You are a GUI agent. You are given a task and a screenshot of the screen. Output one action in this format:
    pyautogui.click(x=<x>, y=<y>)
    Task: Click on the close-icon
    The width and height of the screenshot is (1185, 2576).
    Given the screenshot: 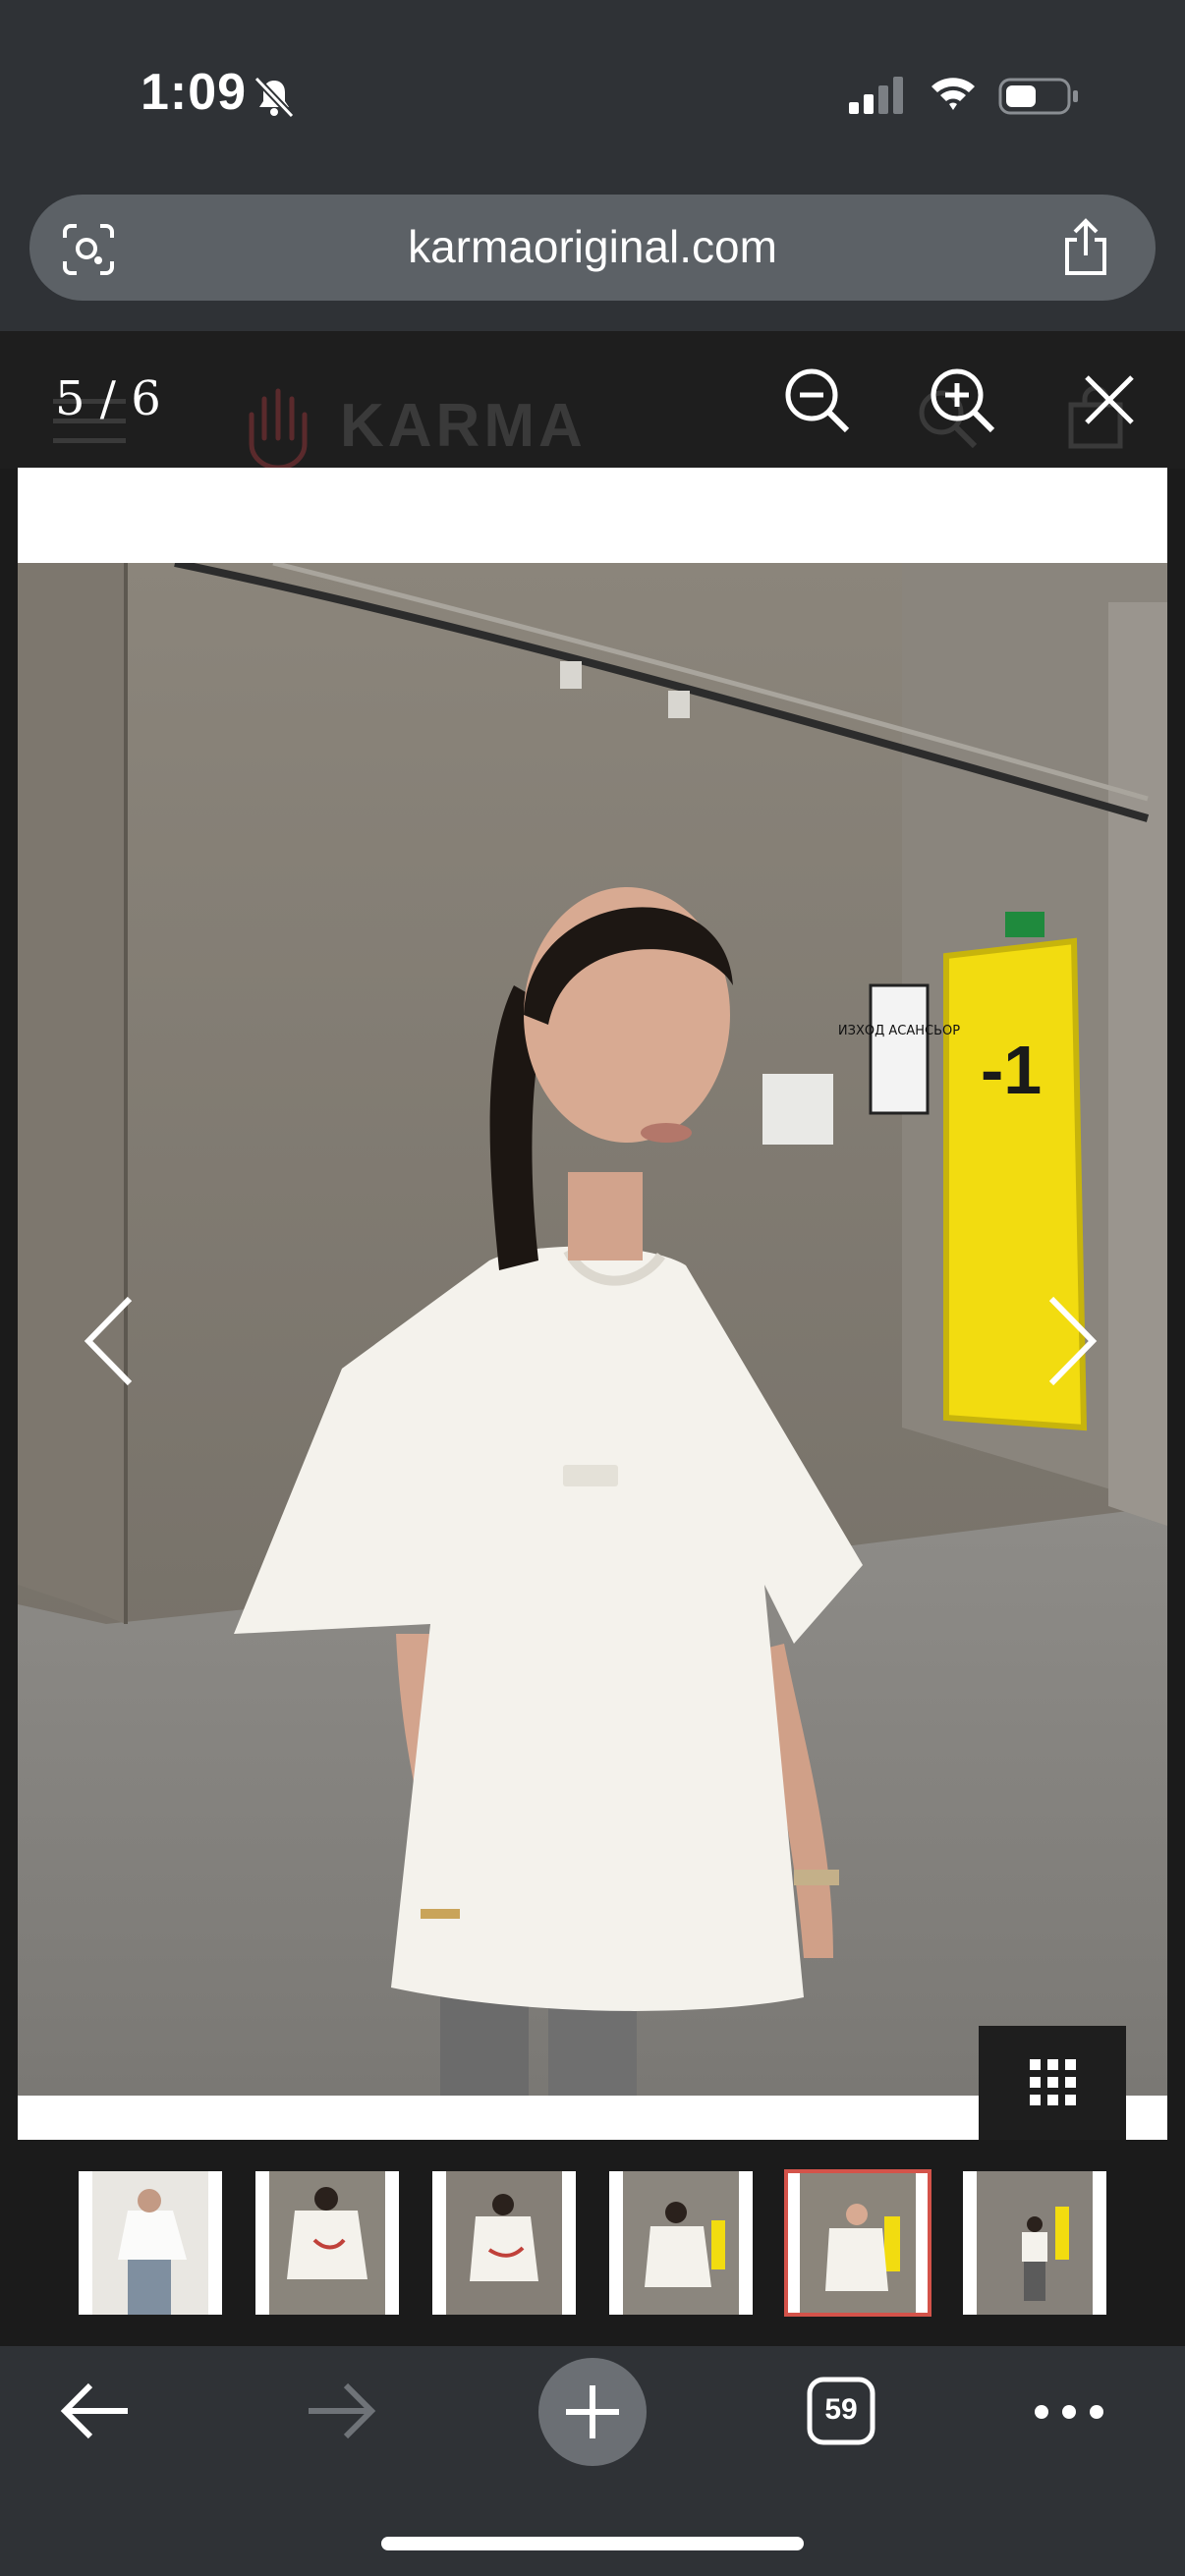 What is the action you would take?
    pyautogui.click(x=1110, y=399)
    